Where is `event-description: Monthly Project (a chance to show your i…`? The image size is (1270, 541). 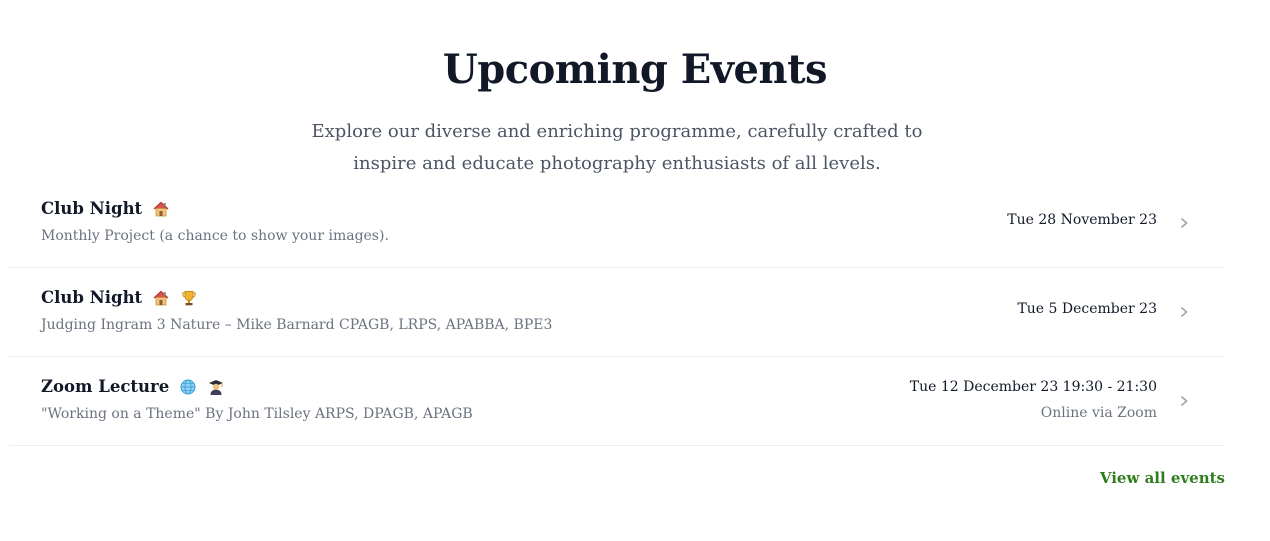
event-description: Monthly Project (a chance to show your i… is located at coordinates (215, 236).